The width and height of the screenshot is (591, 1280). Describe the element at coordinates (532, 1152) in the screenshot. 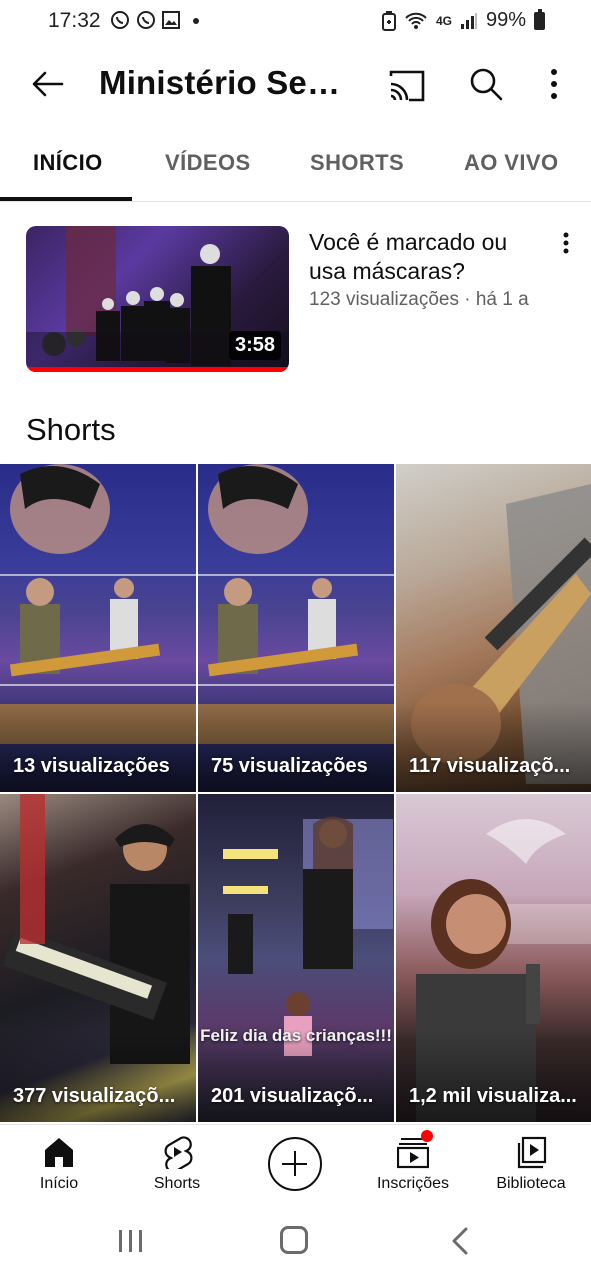

I see `library-icon` at that location.